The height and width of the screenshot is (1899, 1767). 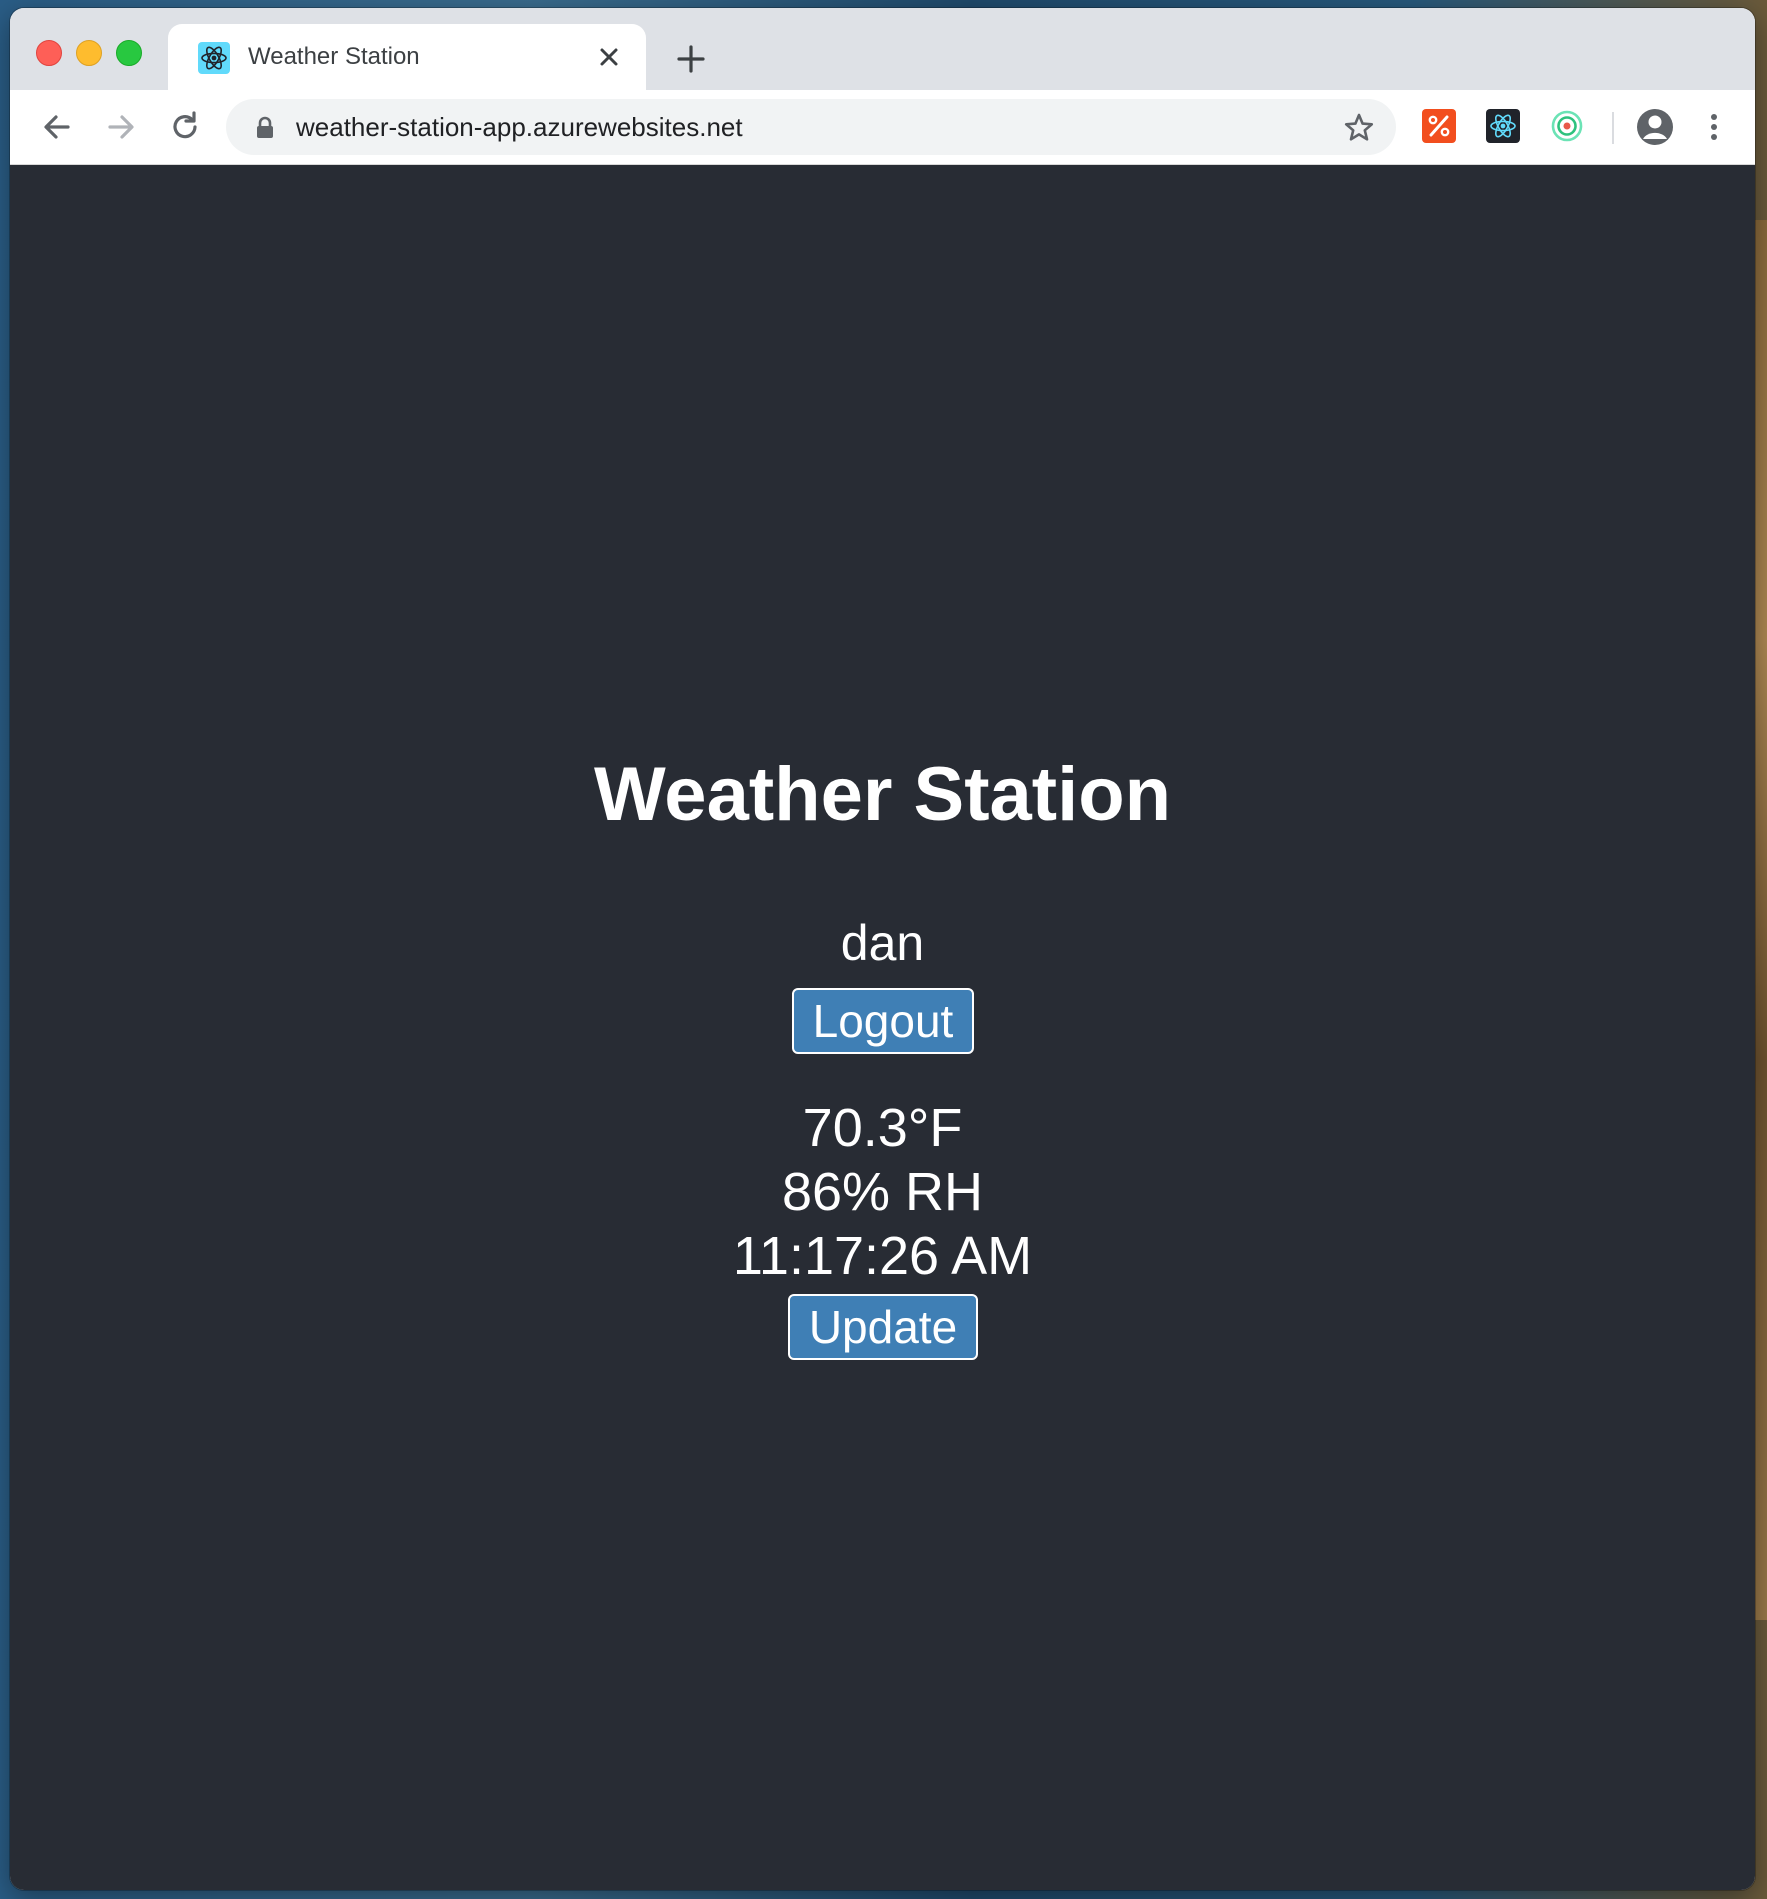 What do you see at coordinates (121, 127) in the screenshot?
I see `arrow-right-icon` at bounding box center [121, 127].